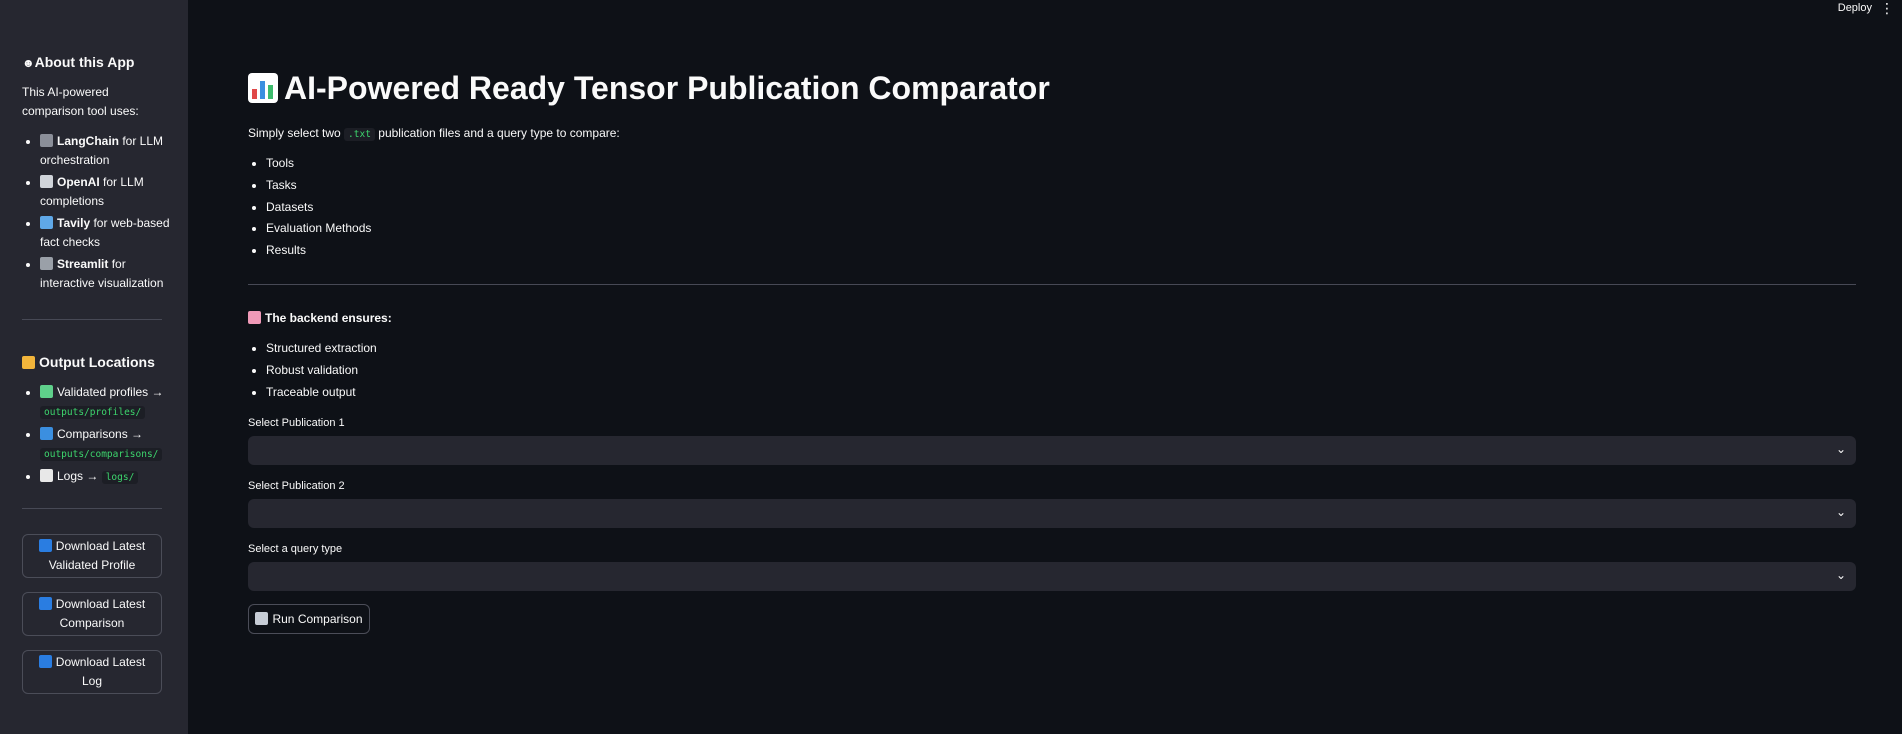 Image resolution: width=1902 pixels, height=734 pixels. What do you see at coordinates (110, 151) in the screenshot?
I see `list-item: LangChain for LLM orchestration` at bounding box center [110, 151].